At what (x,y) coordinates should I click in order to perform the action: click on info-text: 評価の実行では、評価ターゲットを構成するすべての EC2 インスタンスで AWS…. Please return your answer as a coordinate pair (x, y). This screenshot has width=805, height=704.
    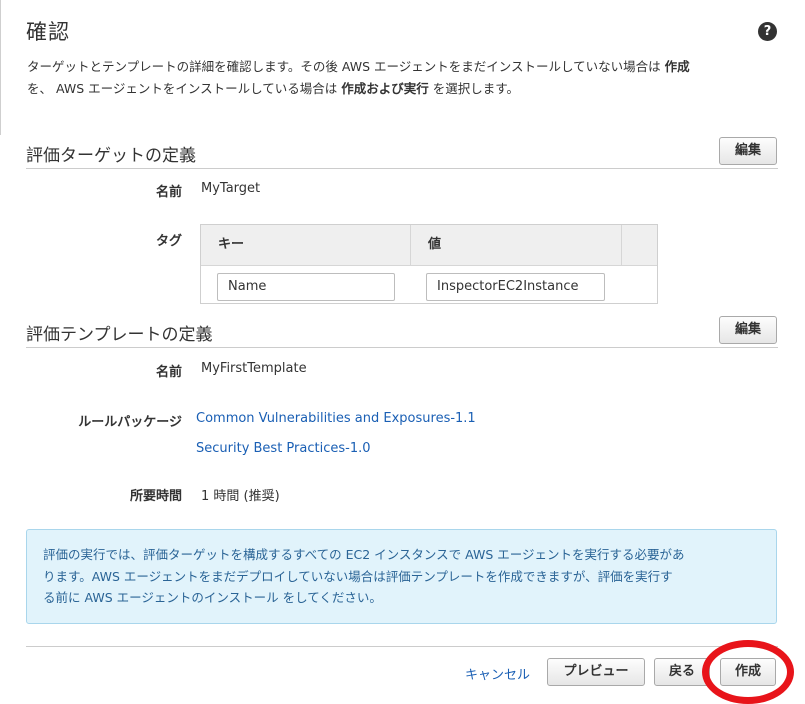
    Looking at the image, I should click on (403, 576).